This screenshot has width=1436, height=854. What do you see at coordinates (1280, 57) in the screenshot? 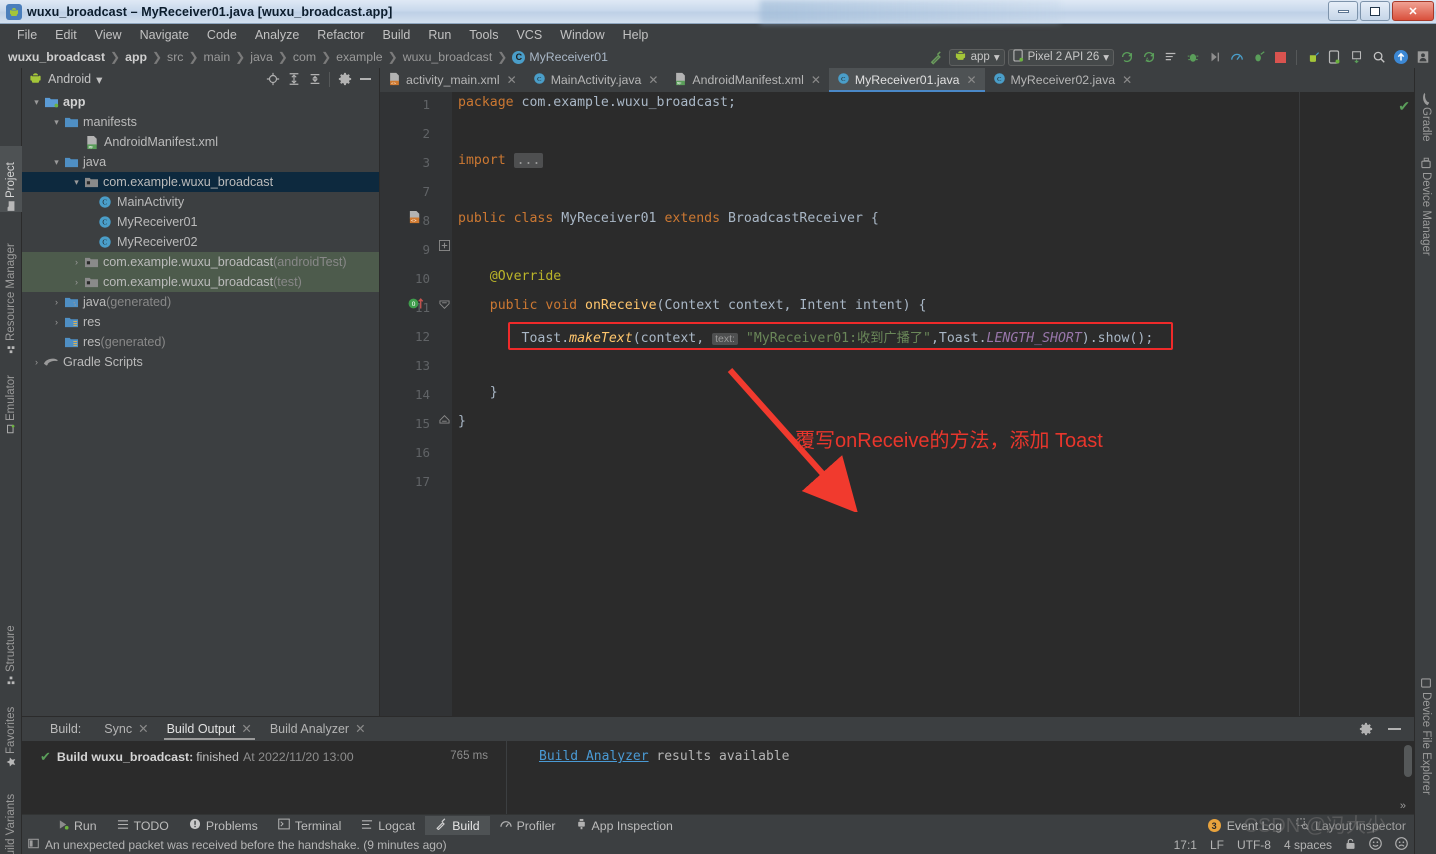
I see `stop-icon` at bounding box center [1280, 57].